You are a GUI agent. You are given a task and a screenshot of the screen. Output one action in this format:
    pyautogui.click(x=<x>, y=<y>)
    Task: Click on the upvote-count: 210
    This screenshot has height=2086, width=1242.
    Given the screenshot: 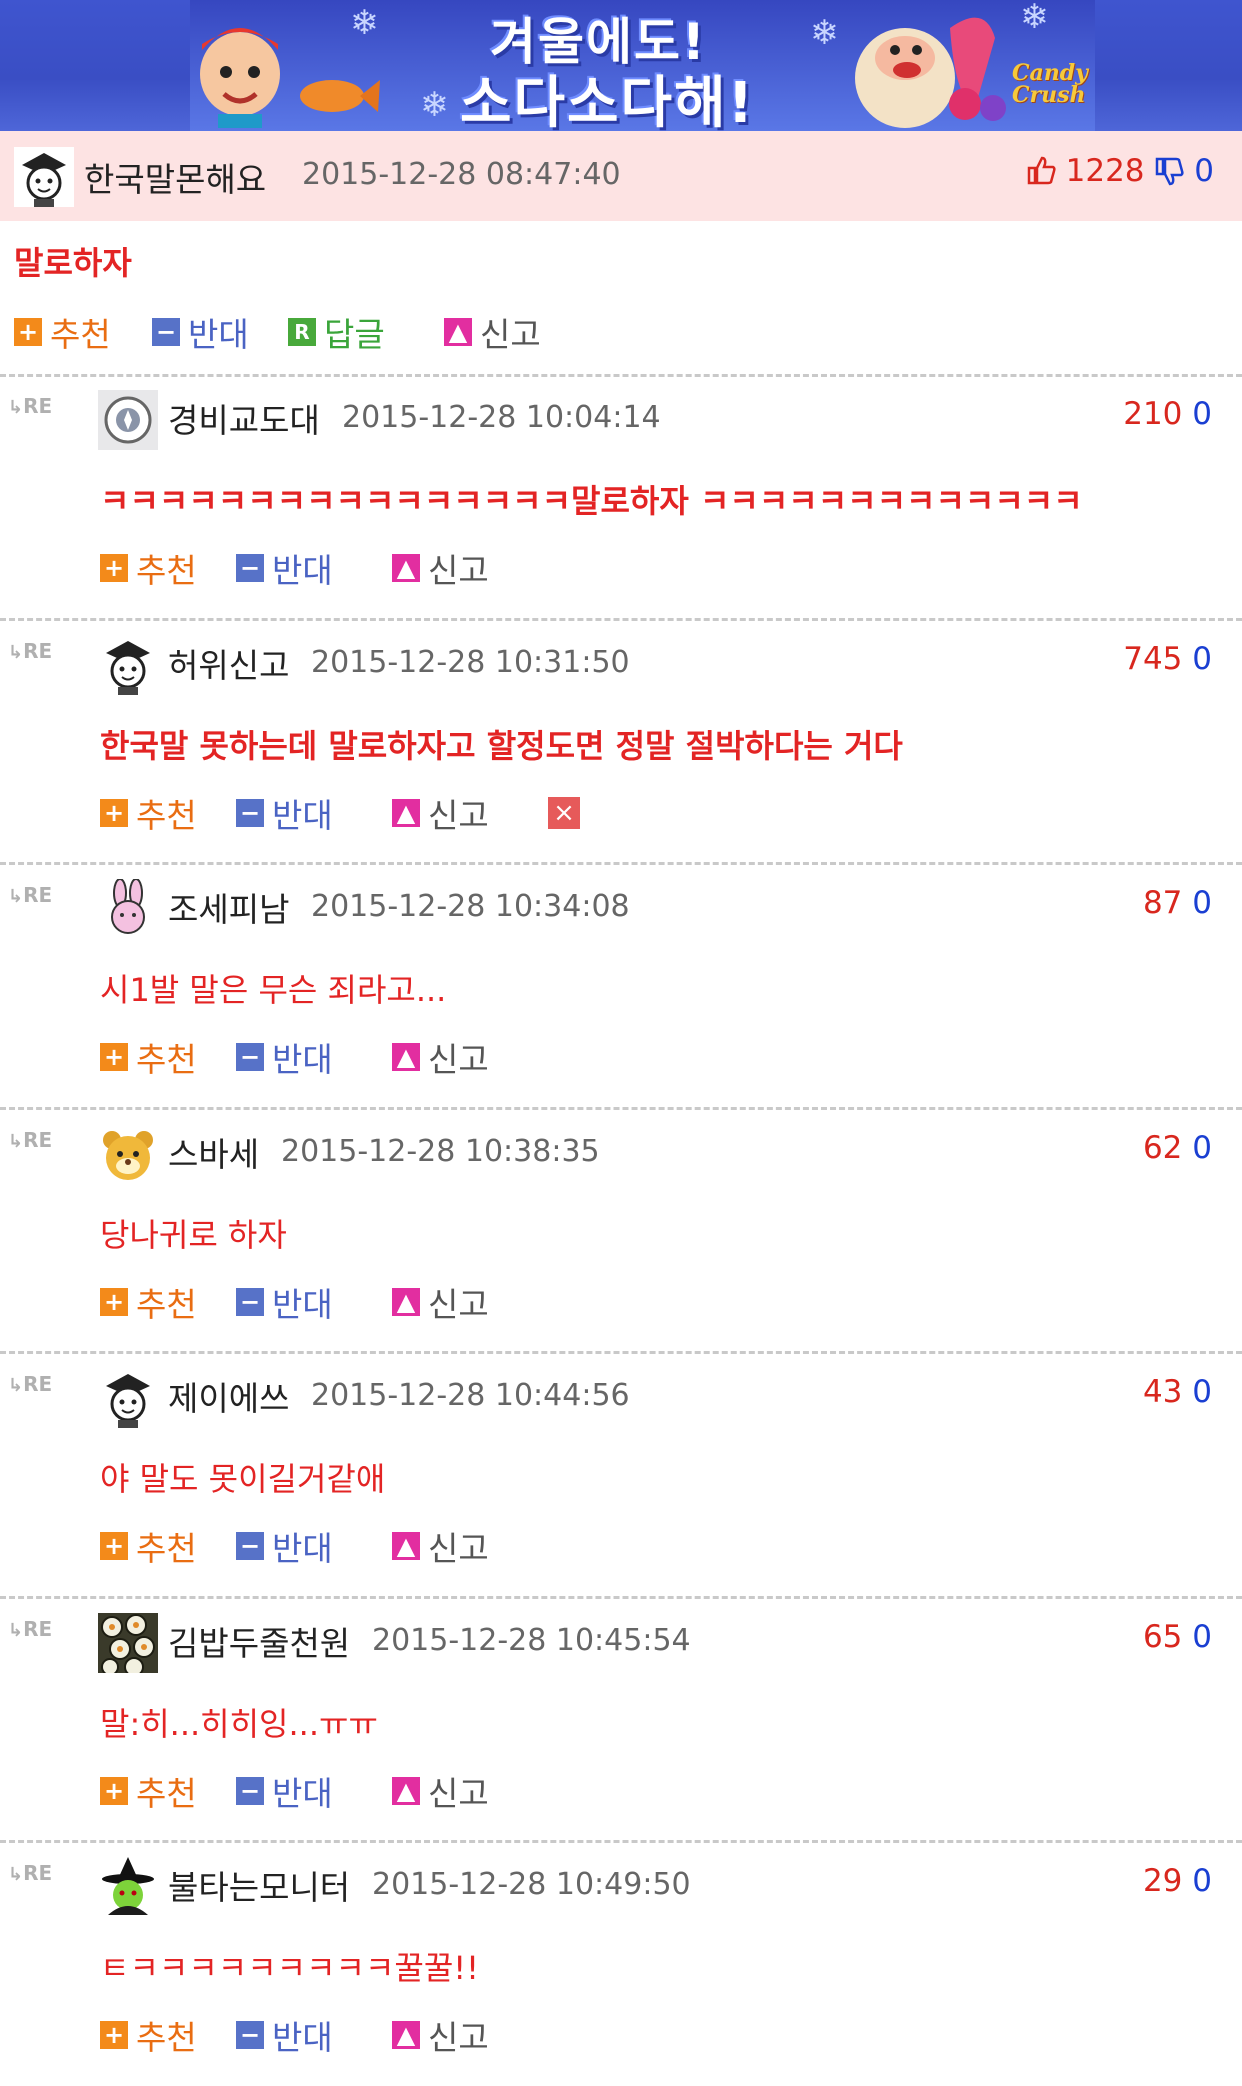 What is the action you would take?
    pyautogui.click(x=1152, y=414)
    